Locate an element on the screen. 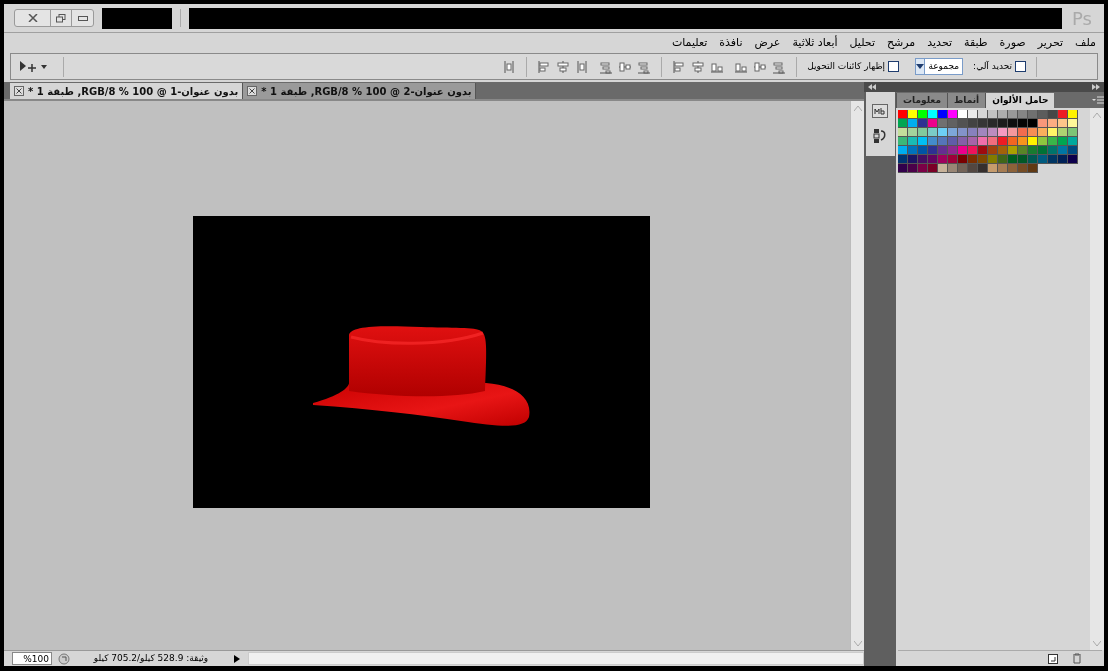 The height and width of the screenshot is (671, 1108). panel-tab: حامل الألوان is located at coordinates (1020, 100).